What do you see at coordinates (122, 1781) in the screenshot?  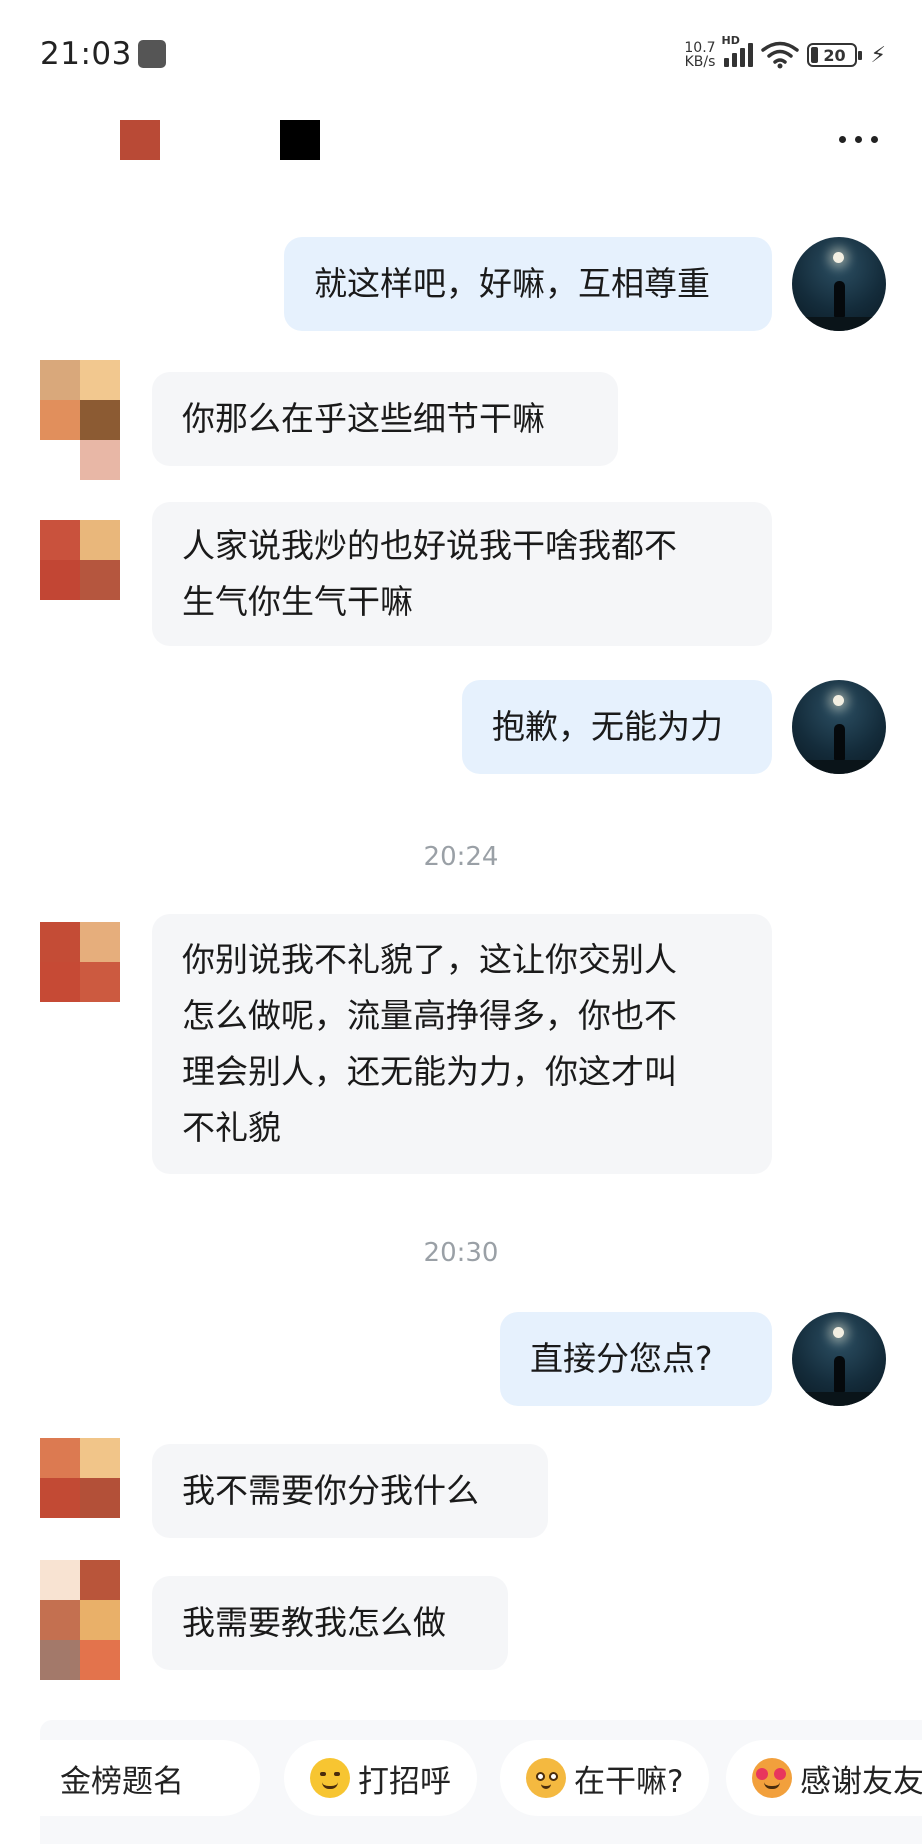 I see `quick-reply-label: 金榜题名` at bounding box center [122, 1781].